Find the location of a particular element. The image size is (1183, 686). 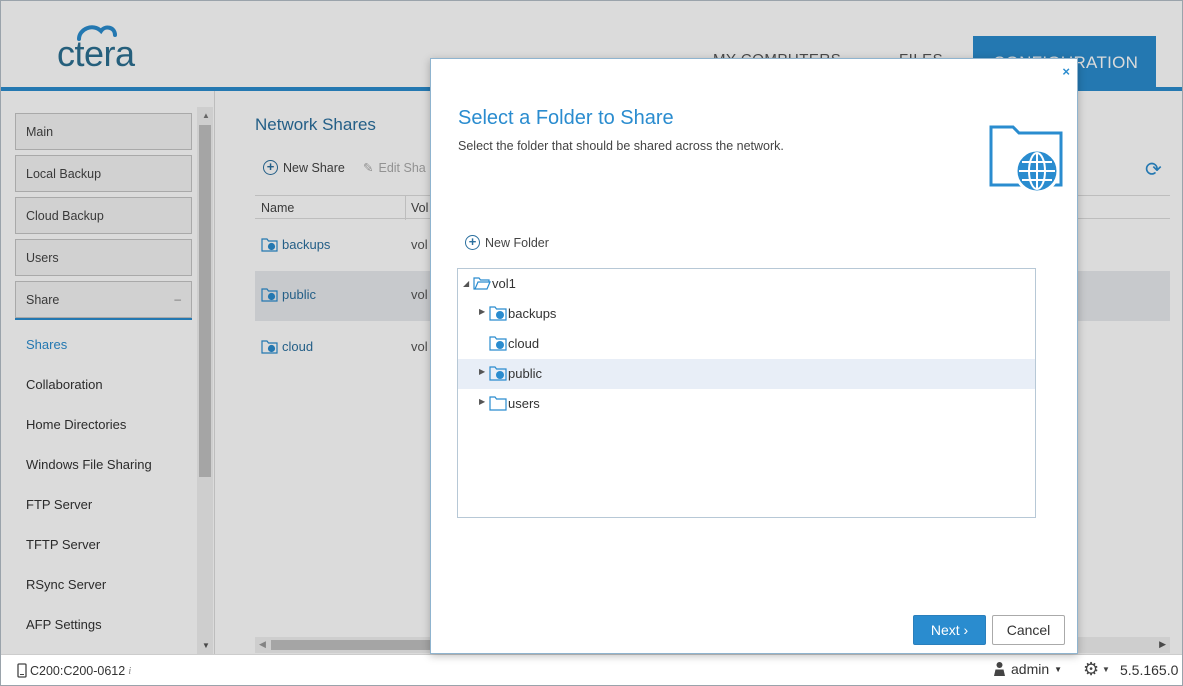

device-icon is located at coordinates (22, 670).